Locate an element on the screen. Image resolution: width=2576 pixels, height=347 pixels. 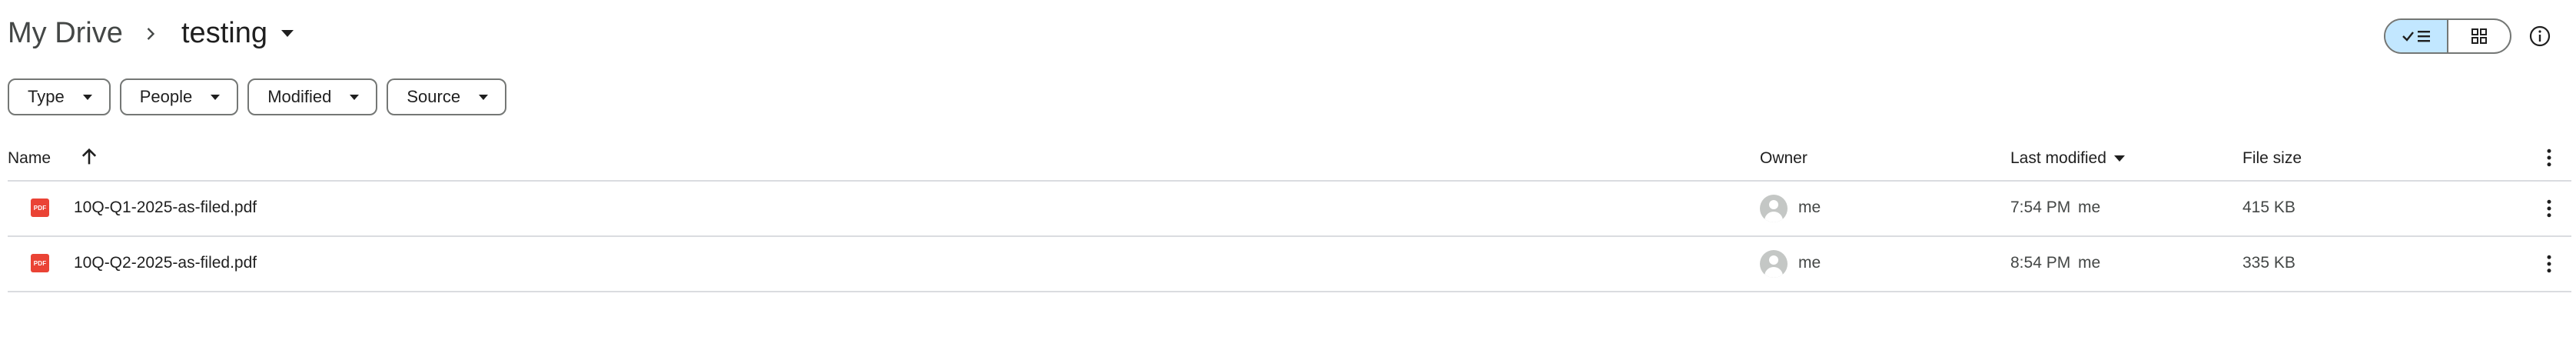
check-list-icon is located at coordinates (2416, 36).